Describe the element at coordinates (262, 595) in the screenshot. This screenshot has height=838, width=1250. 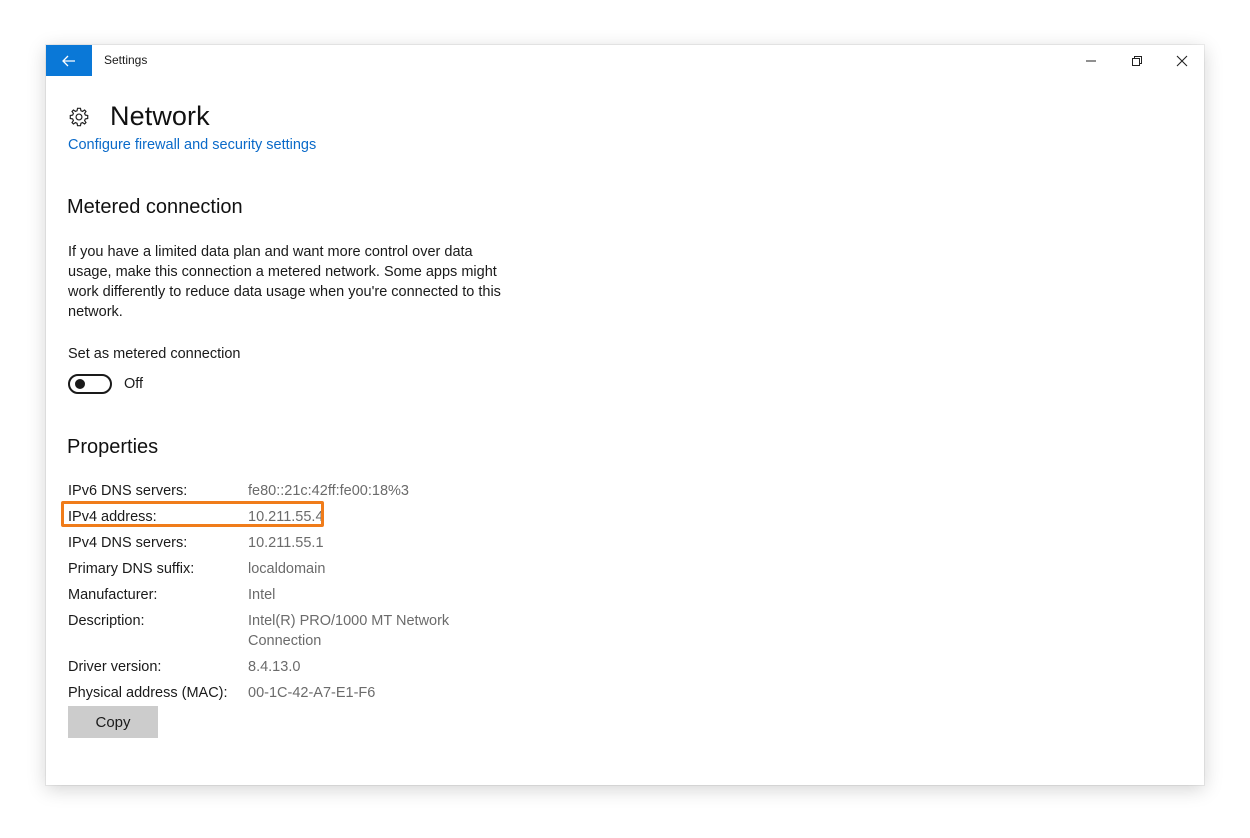
I see `property-value: Intel` at that location.